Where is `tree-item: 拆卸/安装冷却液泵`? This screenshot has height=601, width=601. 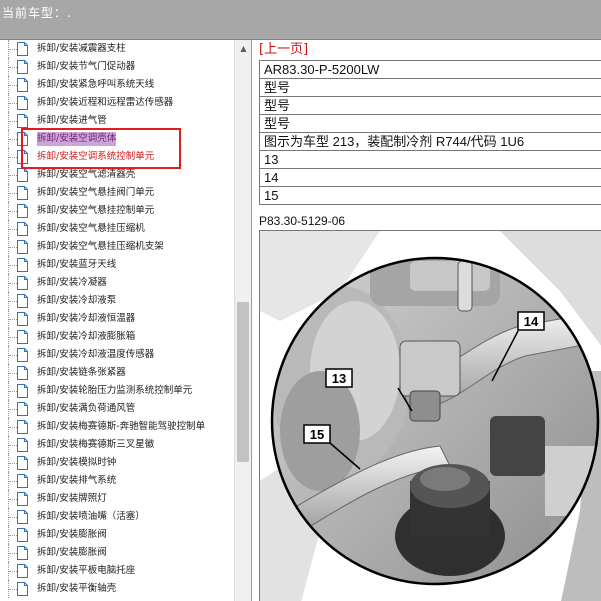 tree-item: 拆卸/安装冷却液泵 is located at coordinates (117, 301).